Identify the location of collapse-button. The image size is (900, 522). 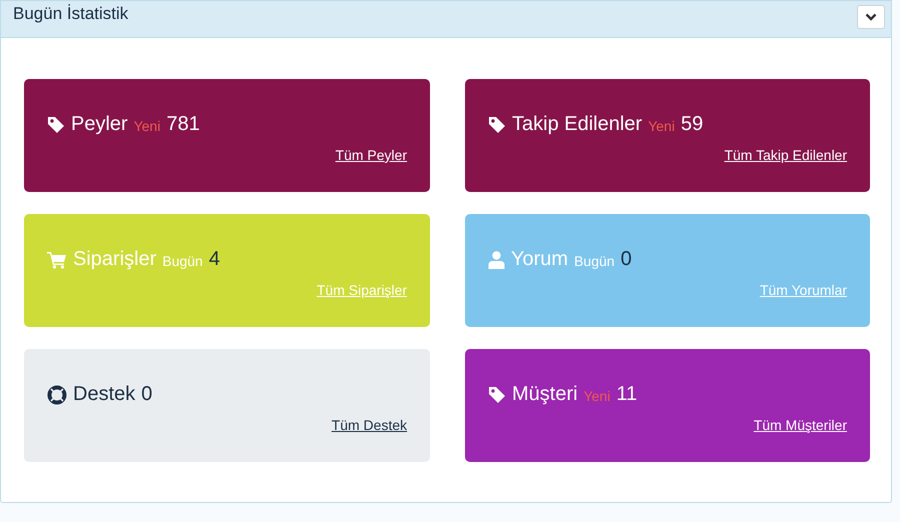
(871, 17).